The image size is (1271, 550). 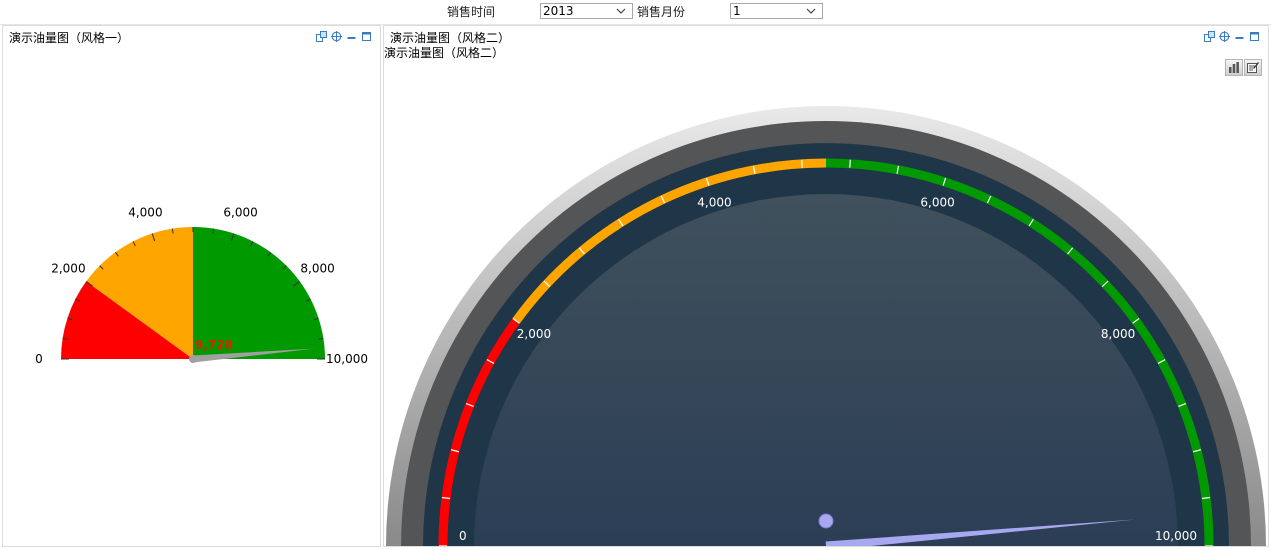 I want to click on sales-month-label: 销售月份, so click(x=661, y=12).